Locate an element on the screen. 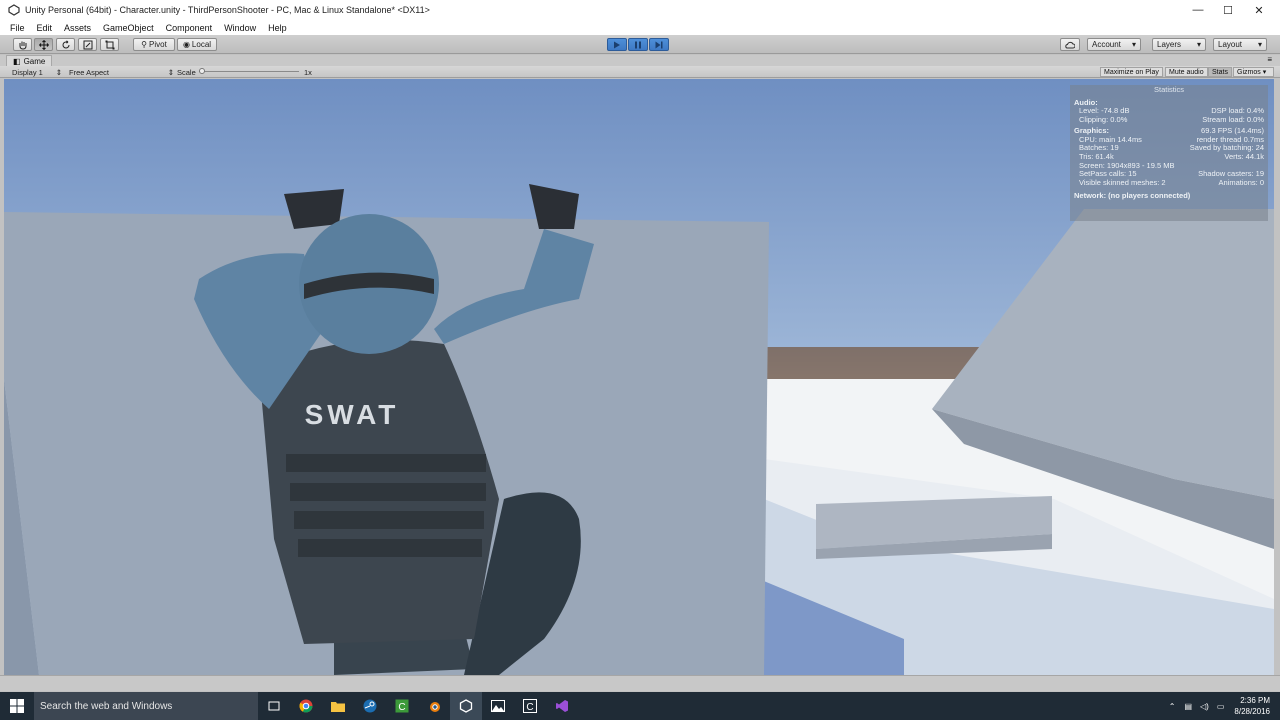 Image resolution: width=1280 pixels, height=720 pixels. folder-icon is located at coordinates (338, 707).